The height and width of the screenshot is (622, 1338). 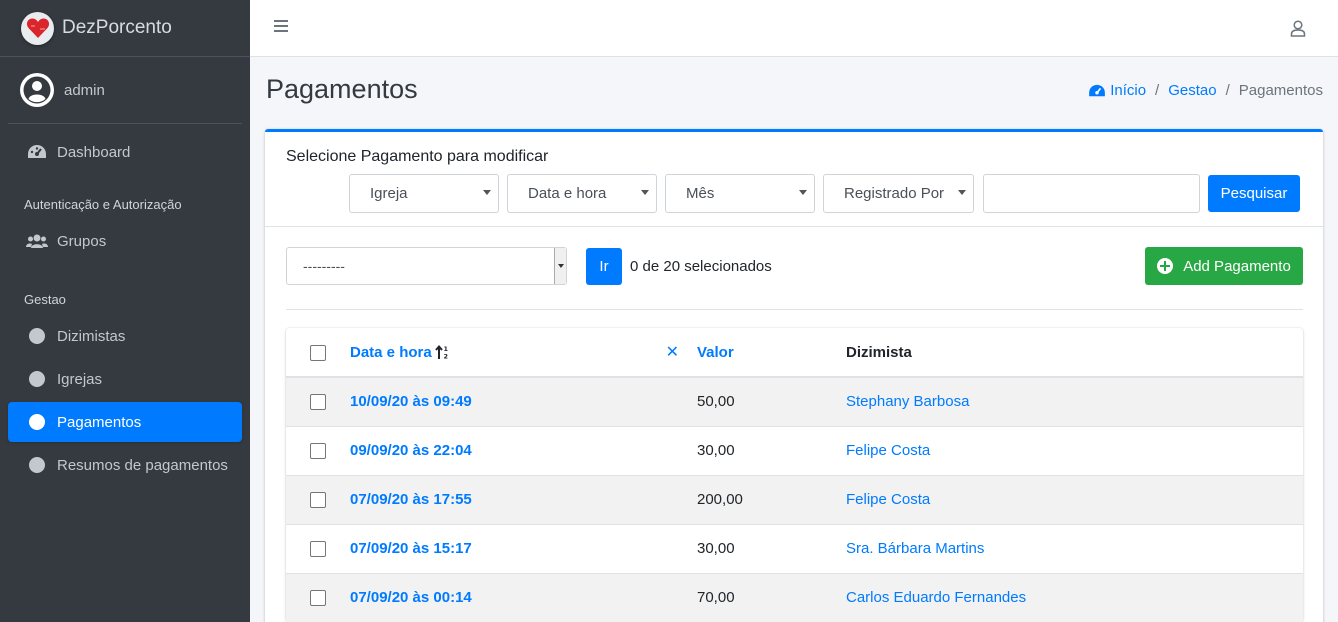 I want to click on header-valor: Valor, so click(x=771, y=353).